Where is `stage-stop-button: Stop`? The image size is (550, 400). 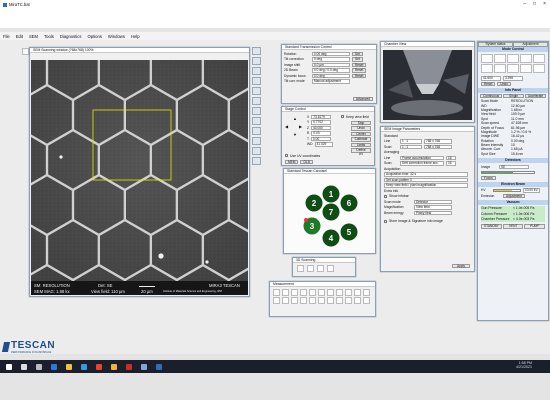
stage-stop-button: Stop is located at coordinates (361, 122).